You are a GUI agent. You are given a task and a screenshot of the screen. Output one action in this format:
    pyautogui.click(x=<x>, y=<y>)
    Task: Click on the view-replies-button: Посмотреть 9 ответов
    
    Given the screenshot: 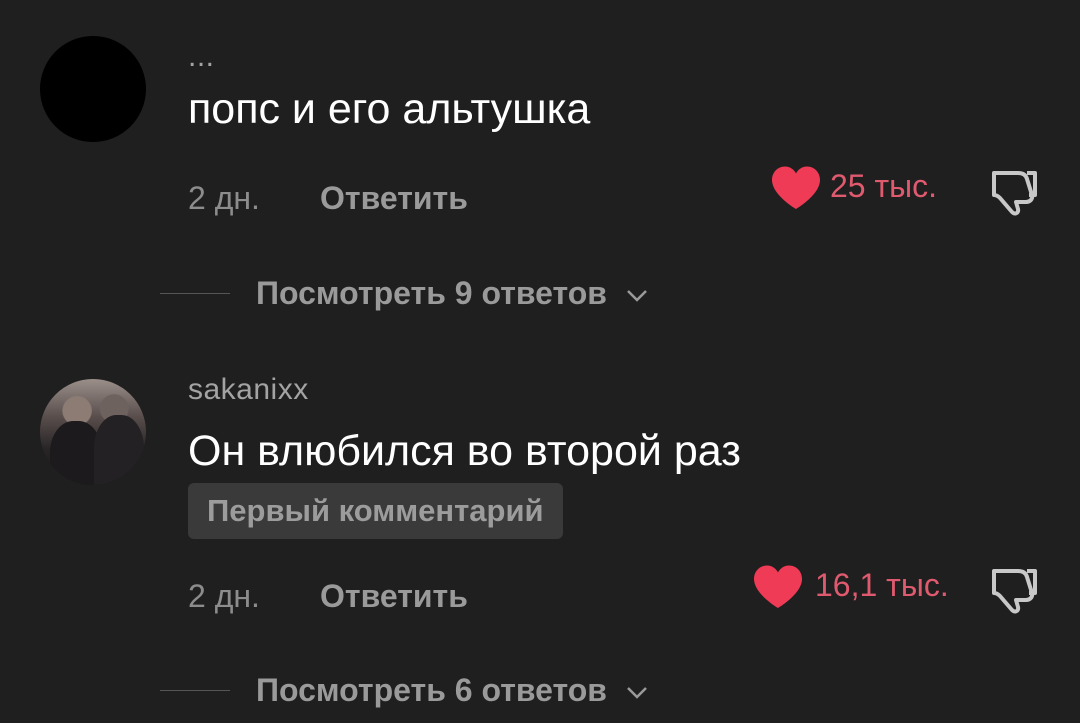 What is the action you would take?
    pyautogui.click(x=452, y=293)
    